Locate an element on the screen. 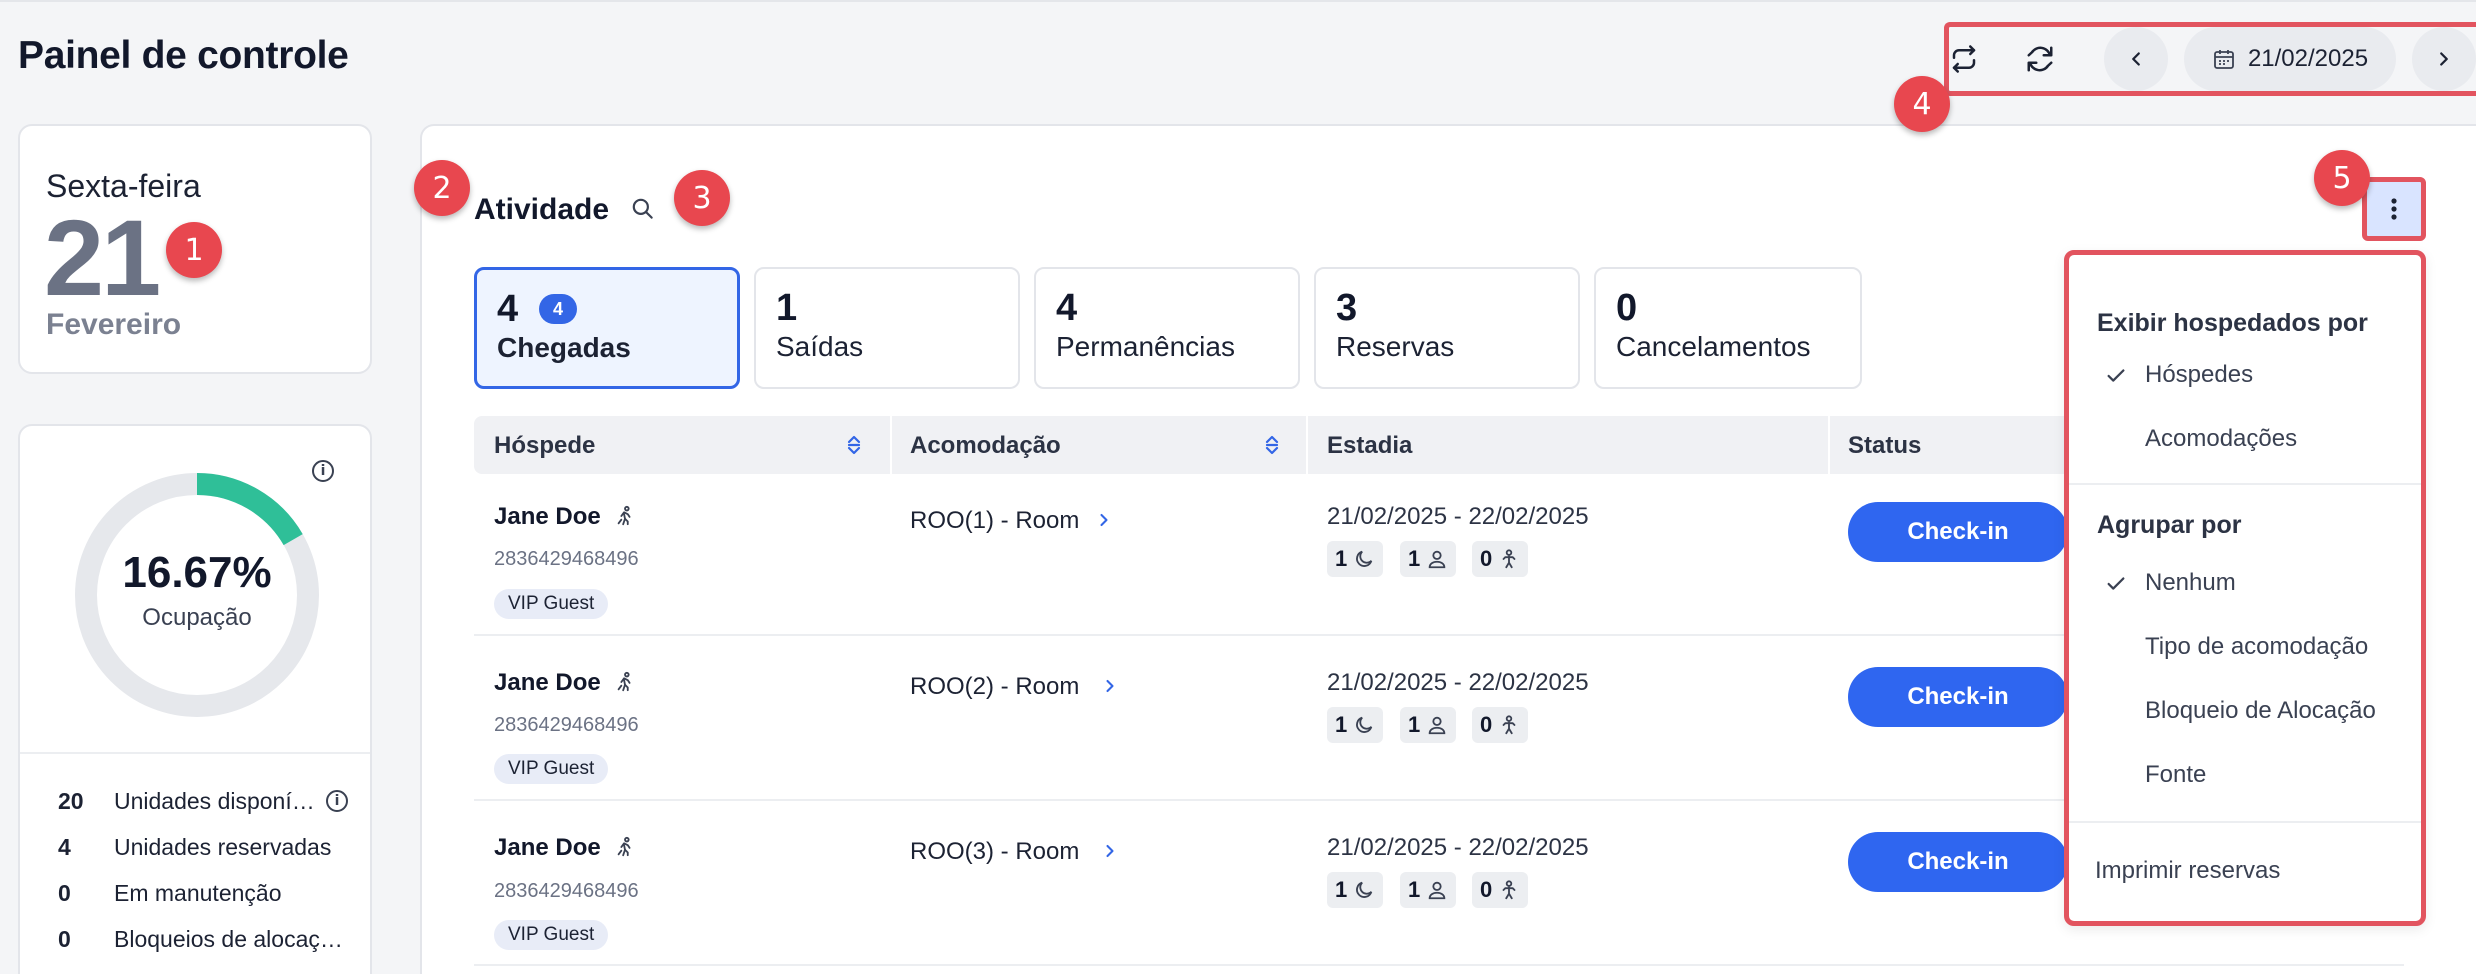 This screenshot has width=2476, height=974. guest-tag: VIP Guest is located at coordinates (551, 604).